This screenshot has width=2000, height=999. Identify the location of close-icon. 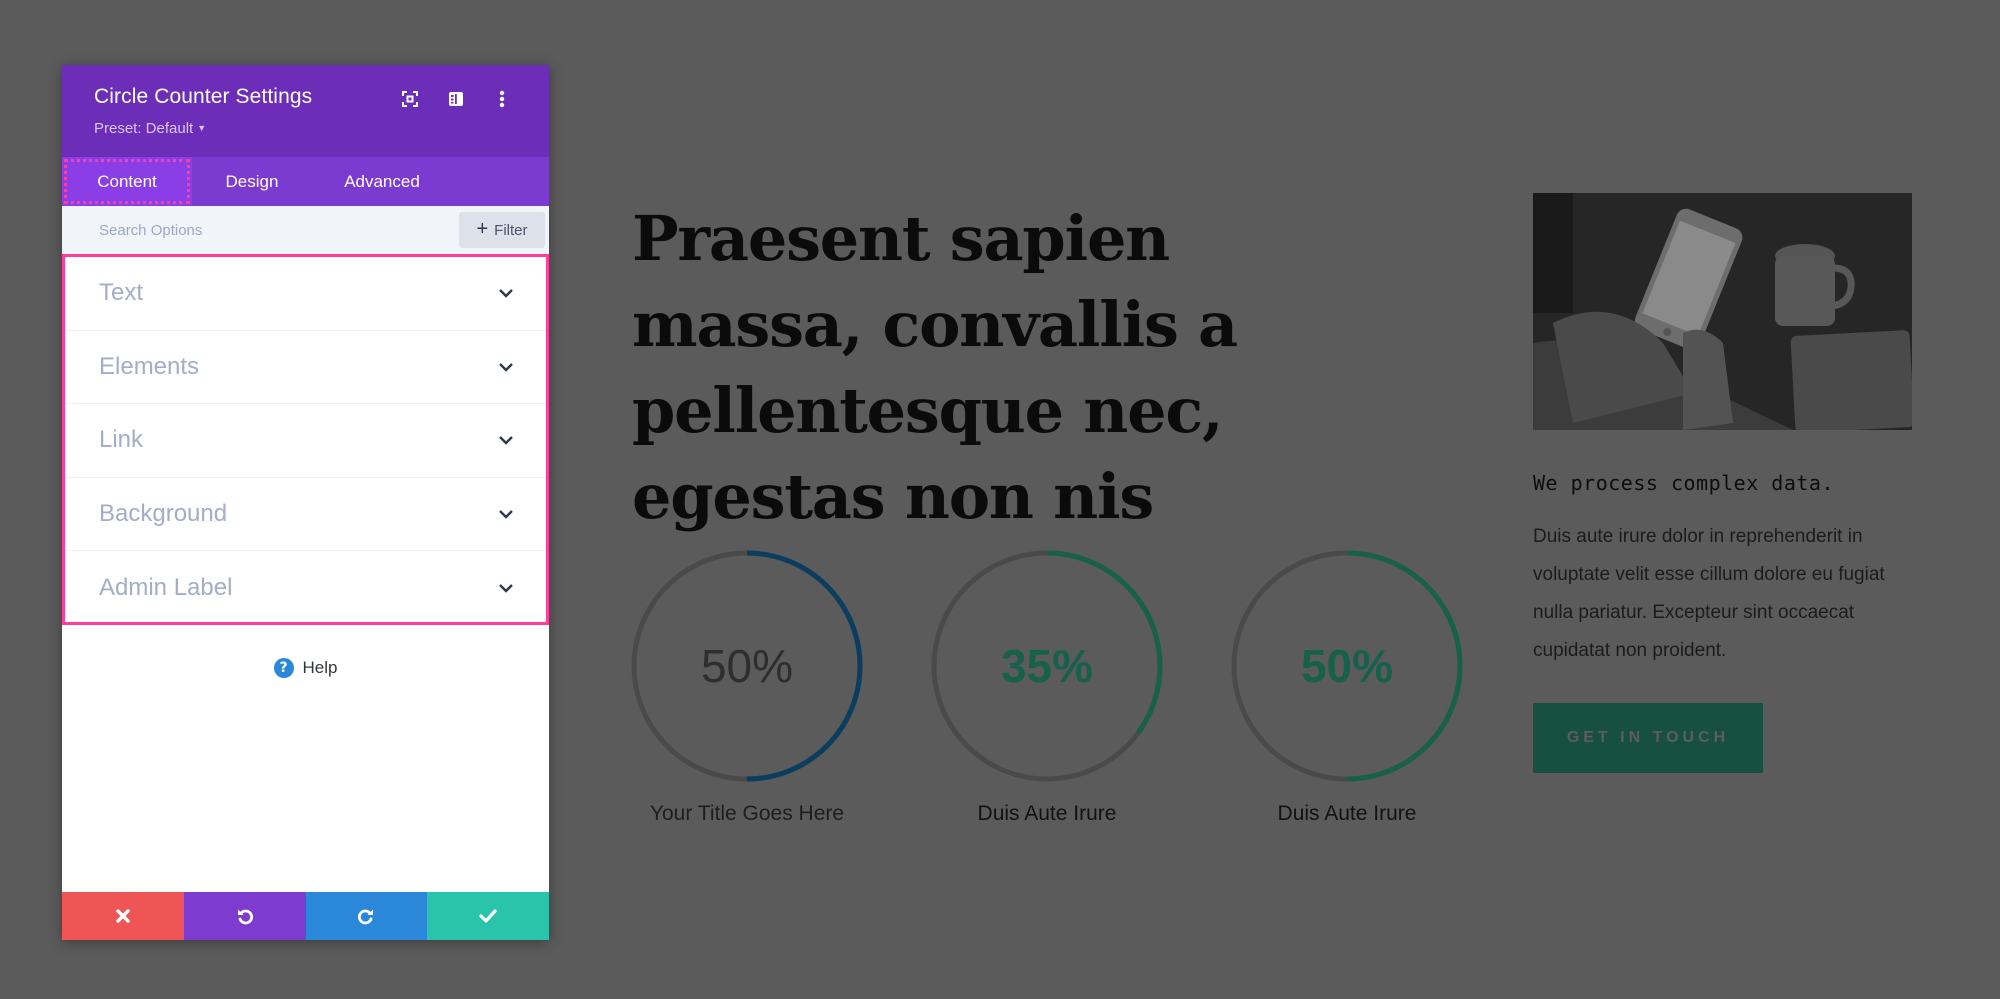
(123, 916).